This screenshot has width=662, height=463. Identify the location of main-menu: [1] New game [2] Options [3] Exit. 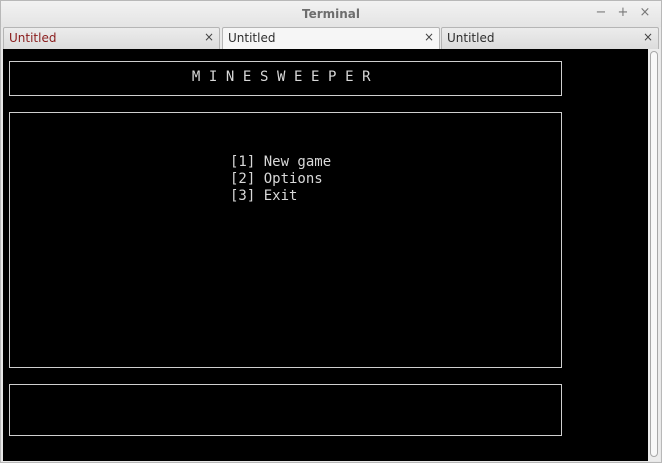
(280, 179).